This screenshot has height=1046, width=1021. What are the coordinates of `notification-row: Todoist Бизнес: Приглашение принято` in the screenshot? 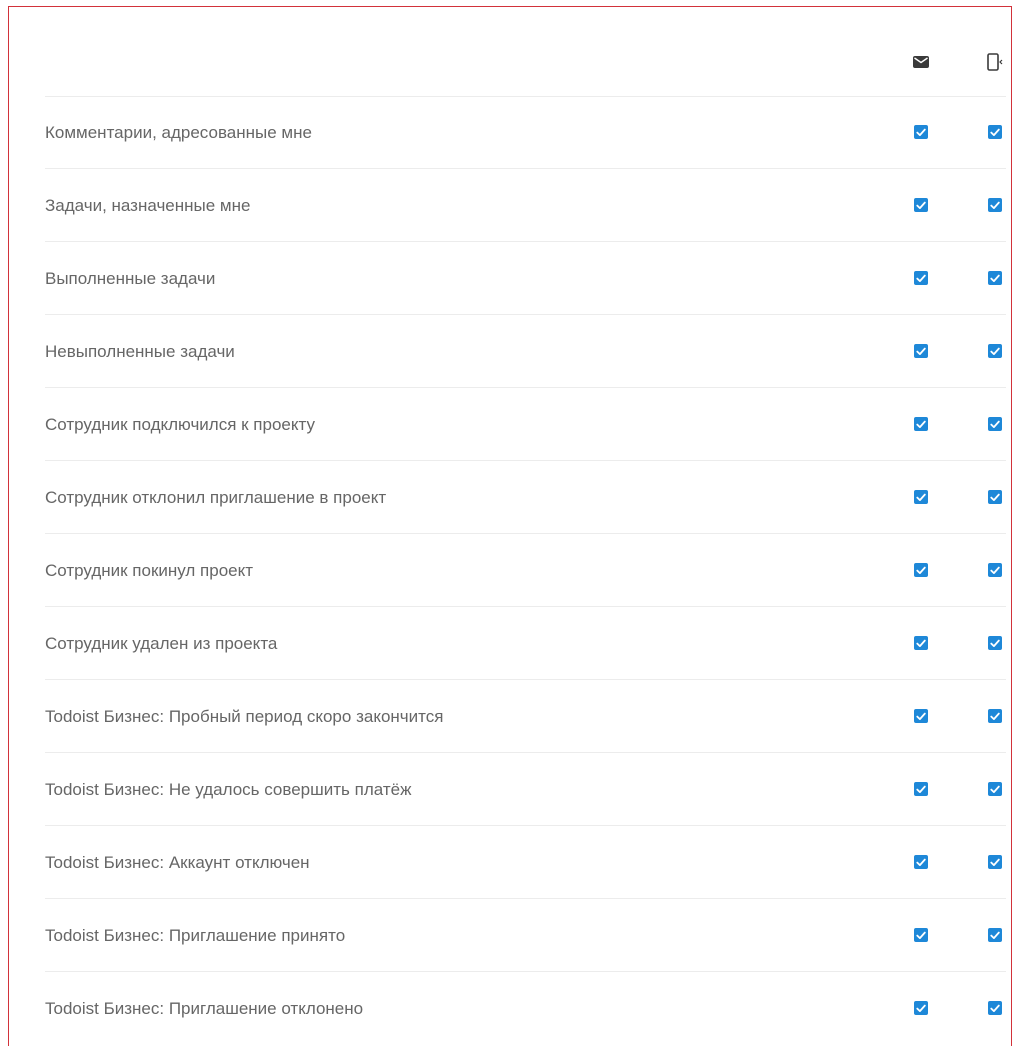 It's located at (525, 935).